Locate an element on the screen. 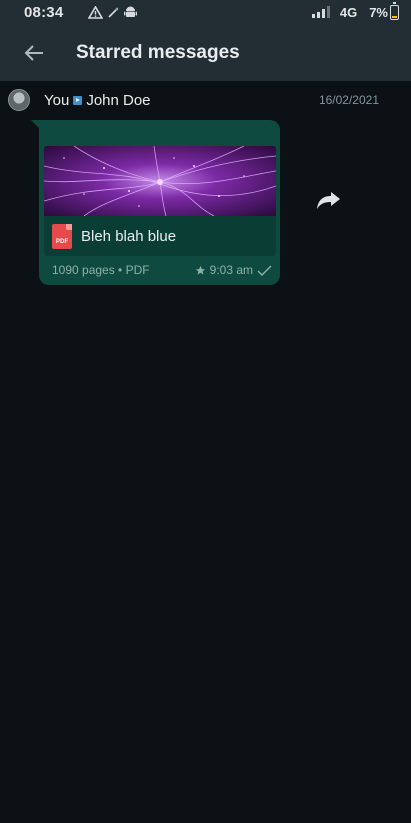 This screenshot has height=823, width=411. status-bar: 08:34 4G 7% is located at coordinates (205, 12).